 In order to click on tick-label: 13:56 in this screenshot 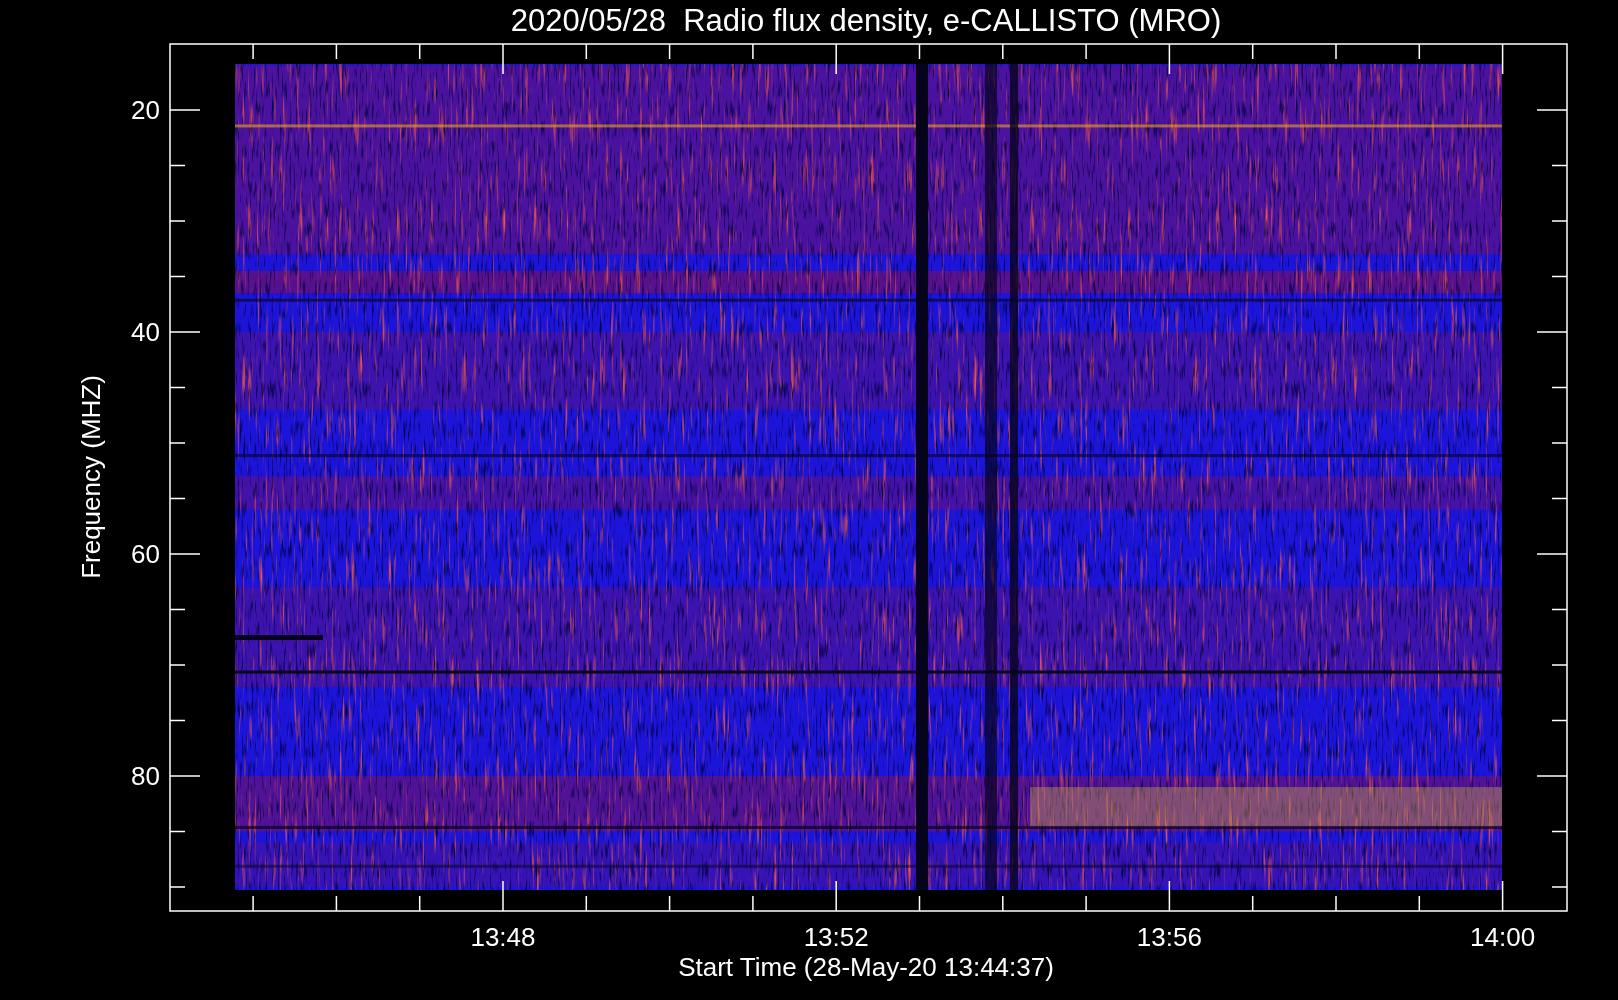, I will do `click(1169, 937)`.